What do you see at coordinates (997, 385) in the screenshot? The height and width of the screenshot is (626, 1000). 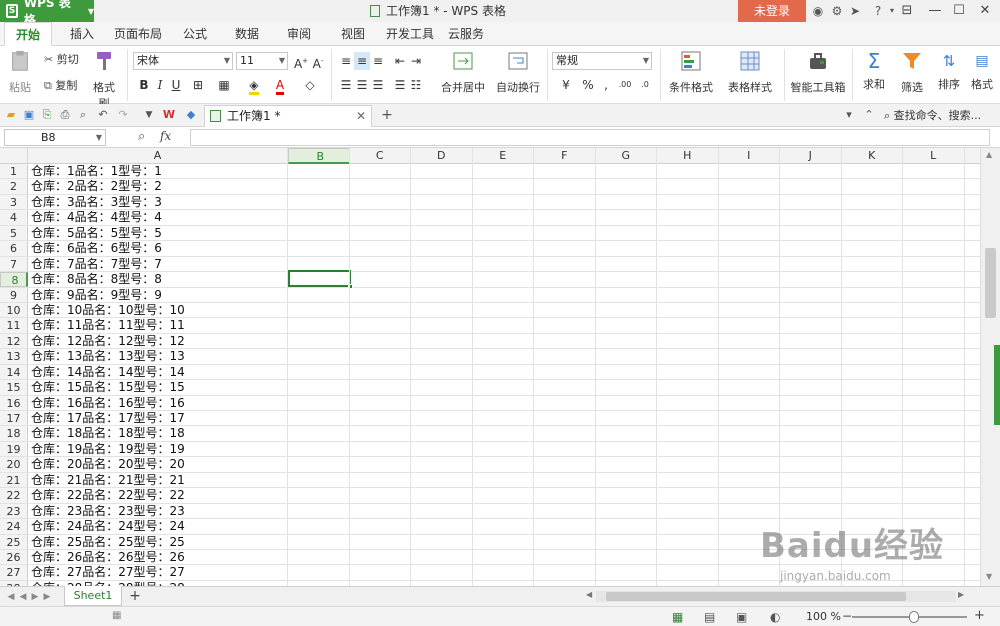 I see `side-panel-toggle` at bounding box center [997, 385].